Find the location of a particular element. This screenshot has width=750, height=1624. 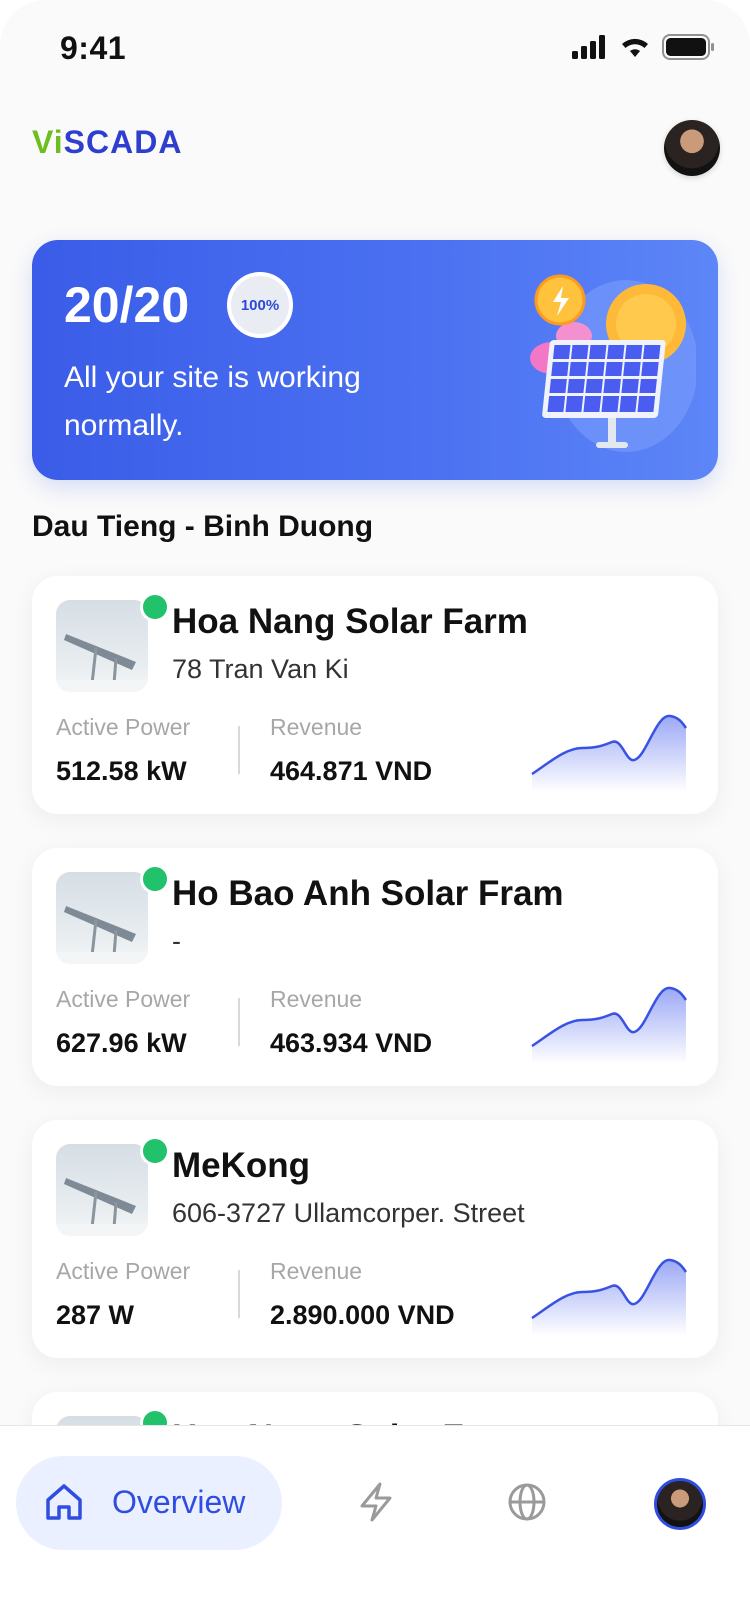

revenue-value: 464.871 VND is located at coordinates (351, 771).